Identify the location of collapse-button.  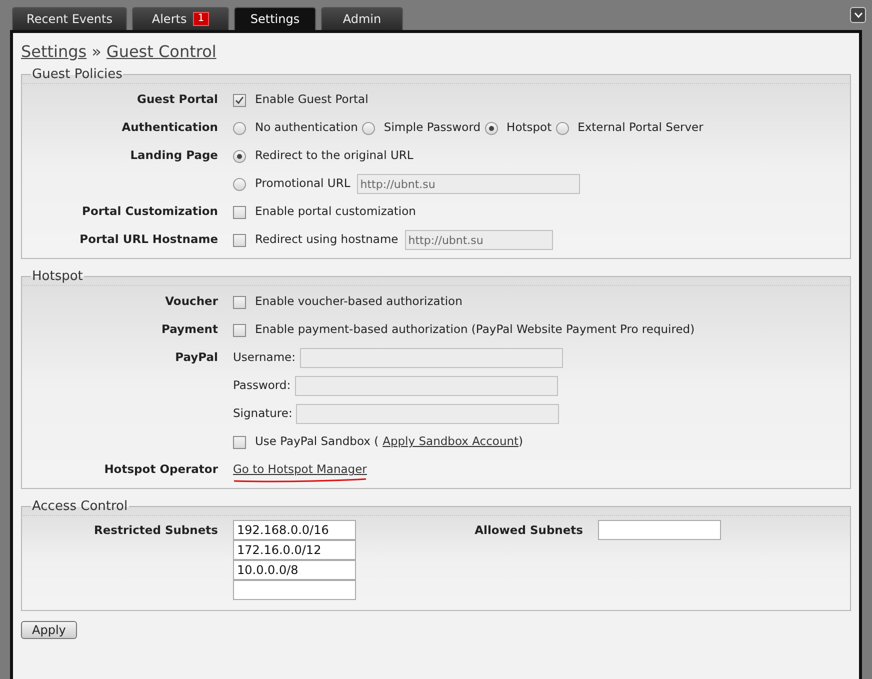
(858, 15).